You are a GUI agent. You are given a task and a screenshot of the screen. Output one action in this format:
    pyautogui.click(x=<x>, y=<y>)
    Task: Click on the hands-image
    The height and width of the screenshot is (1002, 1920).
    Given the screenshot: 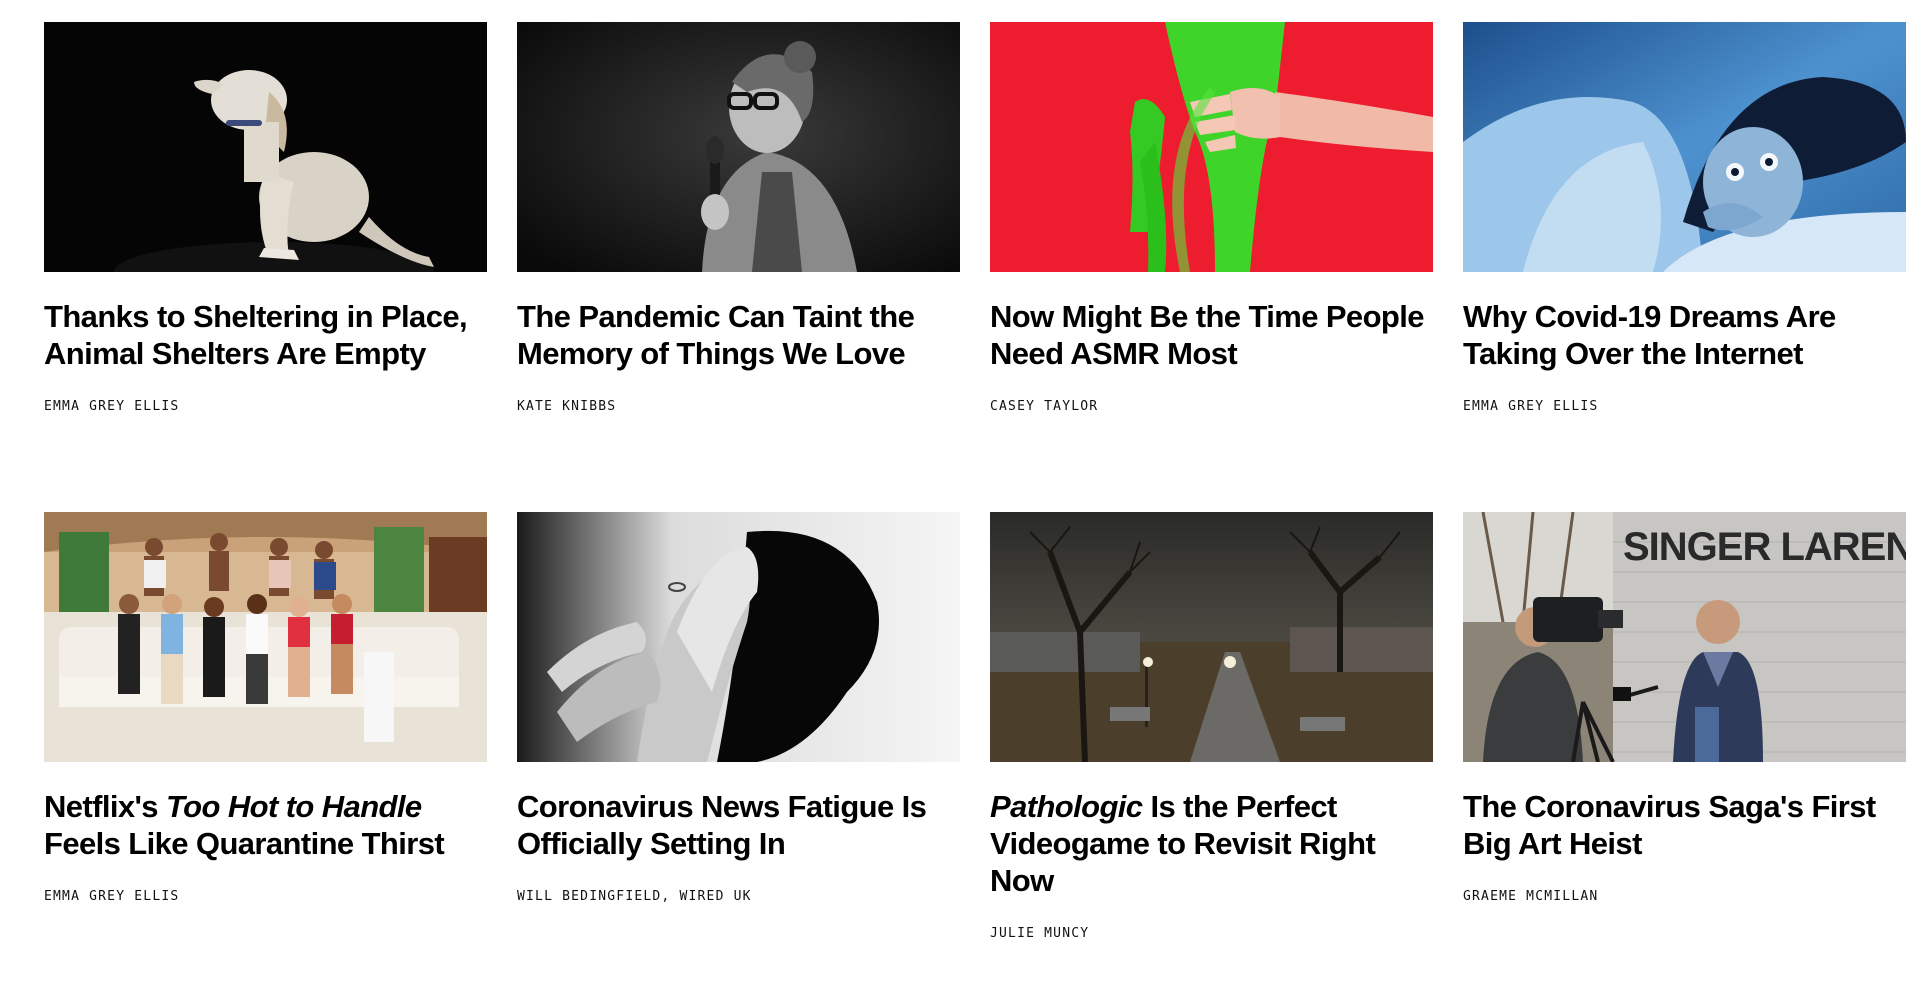 What is the action you would take?
    pyautogui.click(x=738, y=637)
    